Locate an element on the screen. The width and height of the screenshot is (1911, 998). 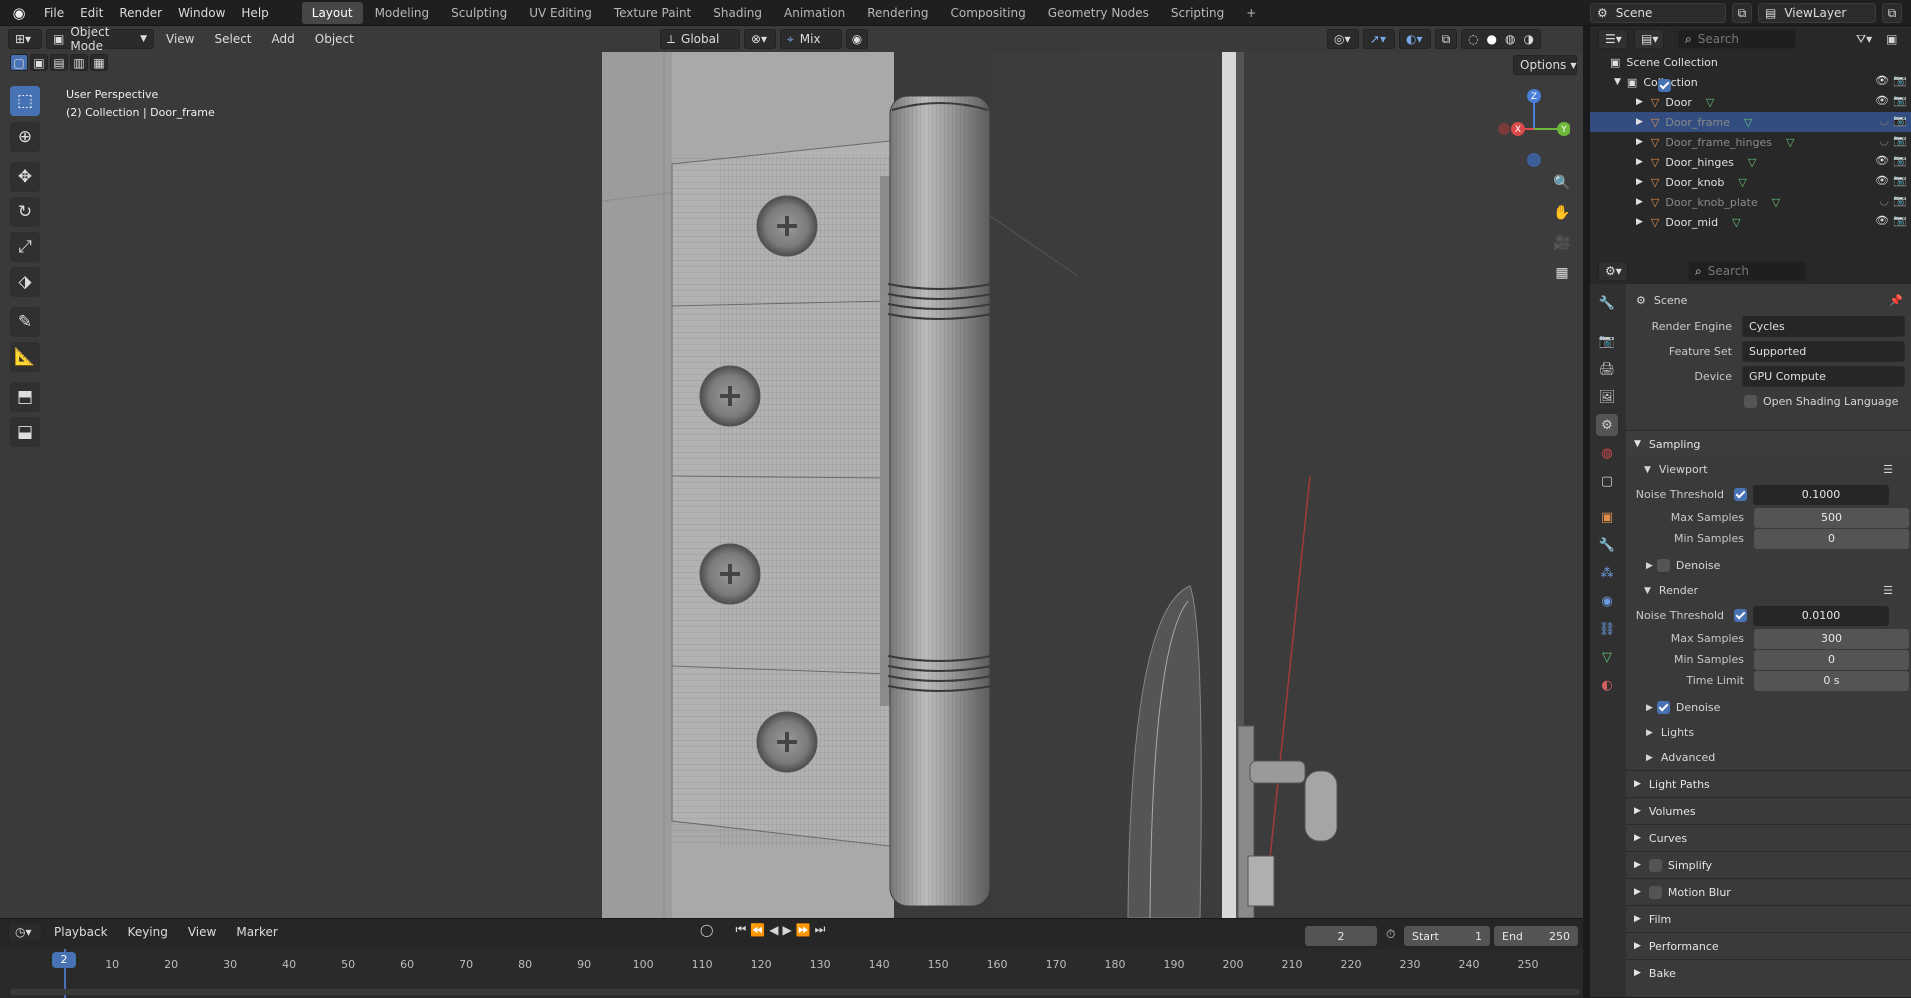
prev-keyframe-icon: ⏪ is located at coordinates (757, 930).